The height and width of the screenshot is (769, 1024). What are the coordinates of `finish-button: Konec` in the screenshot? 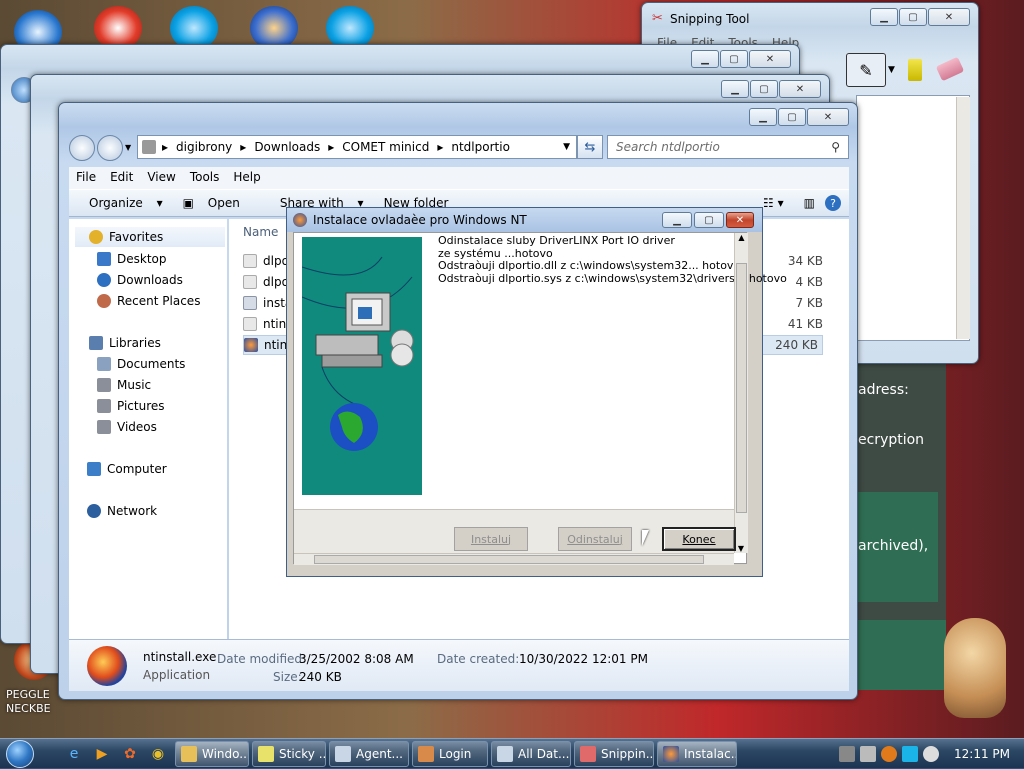 It's located at (699, 539).